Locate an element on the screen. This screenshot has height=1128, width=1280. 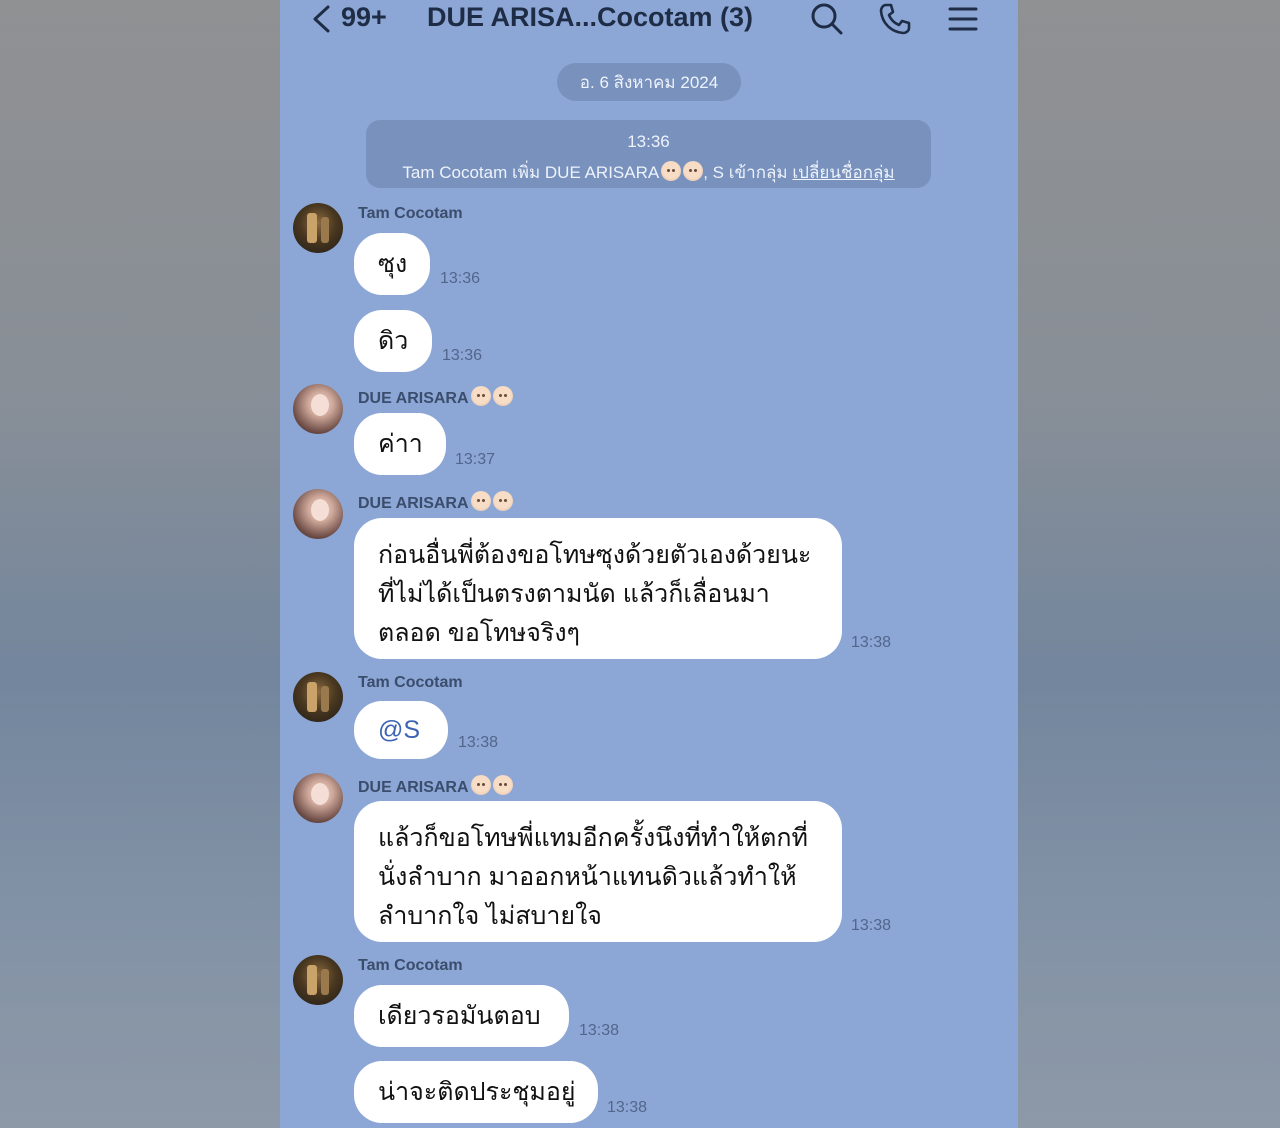
date-separator: อ. 6 สิงหาคม 2024 is located at coordinates (649, 82).